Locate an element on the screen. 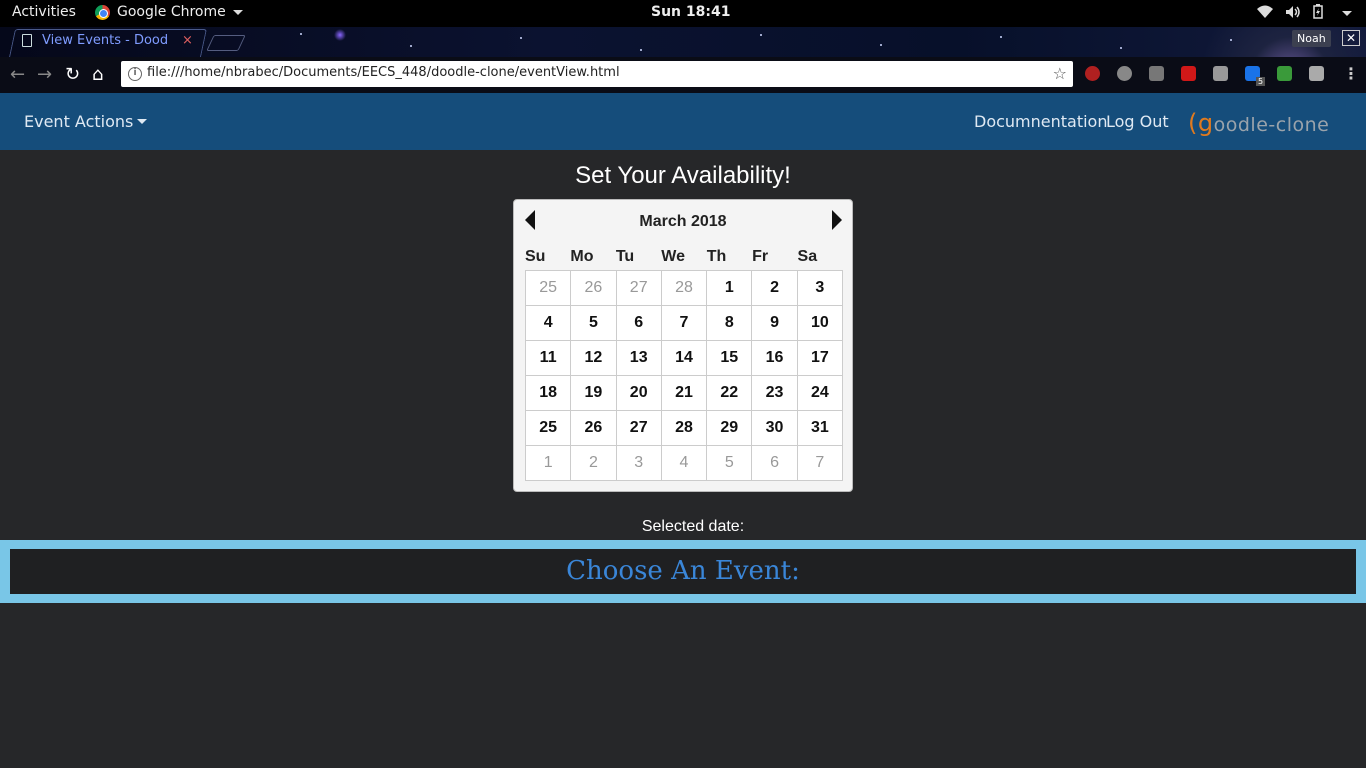  calendar-day: 26 is located at coordinates (594, 428).